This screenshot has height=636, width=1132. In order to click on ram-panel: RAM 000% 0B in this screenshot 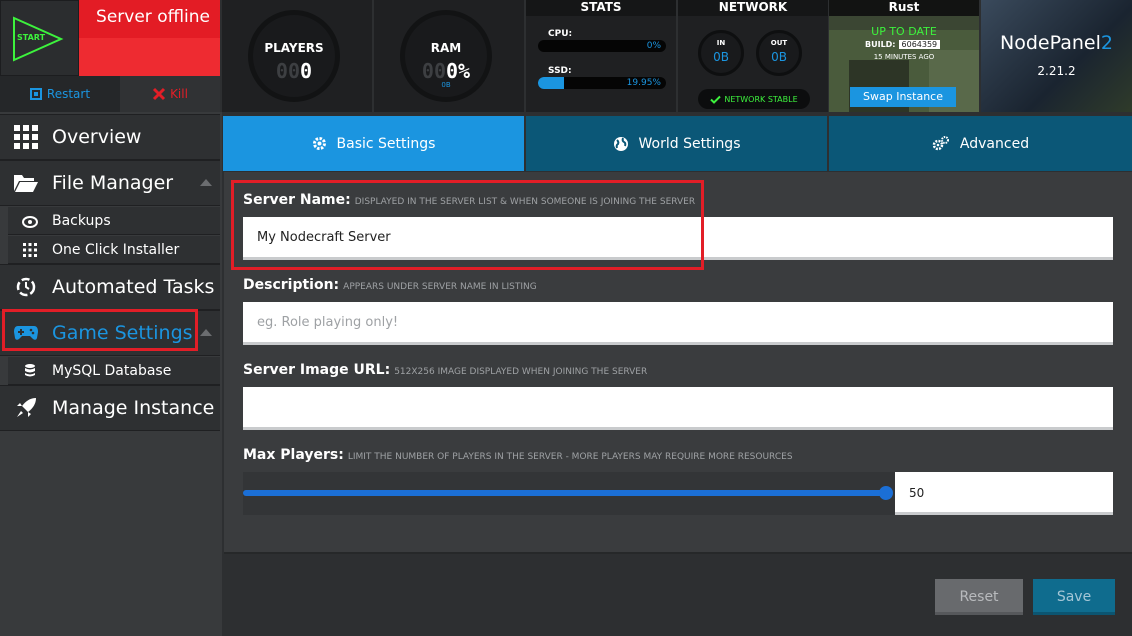, I will do `click(449, 56)`.